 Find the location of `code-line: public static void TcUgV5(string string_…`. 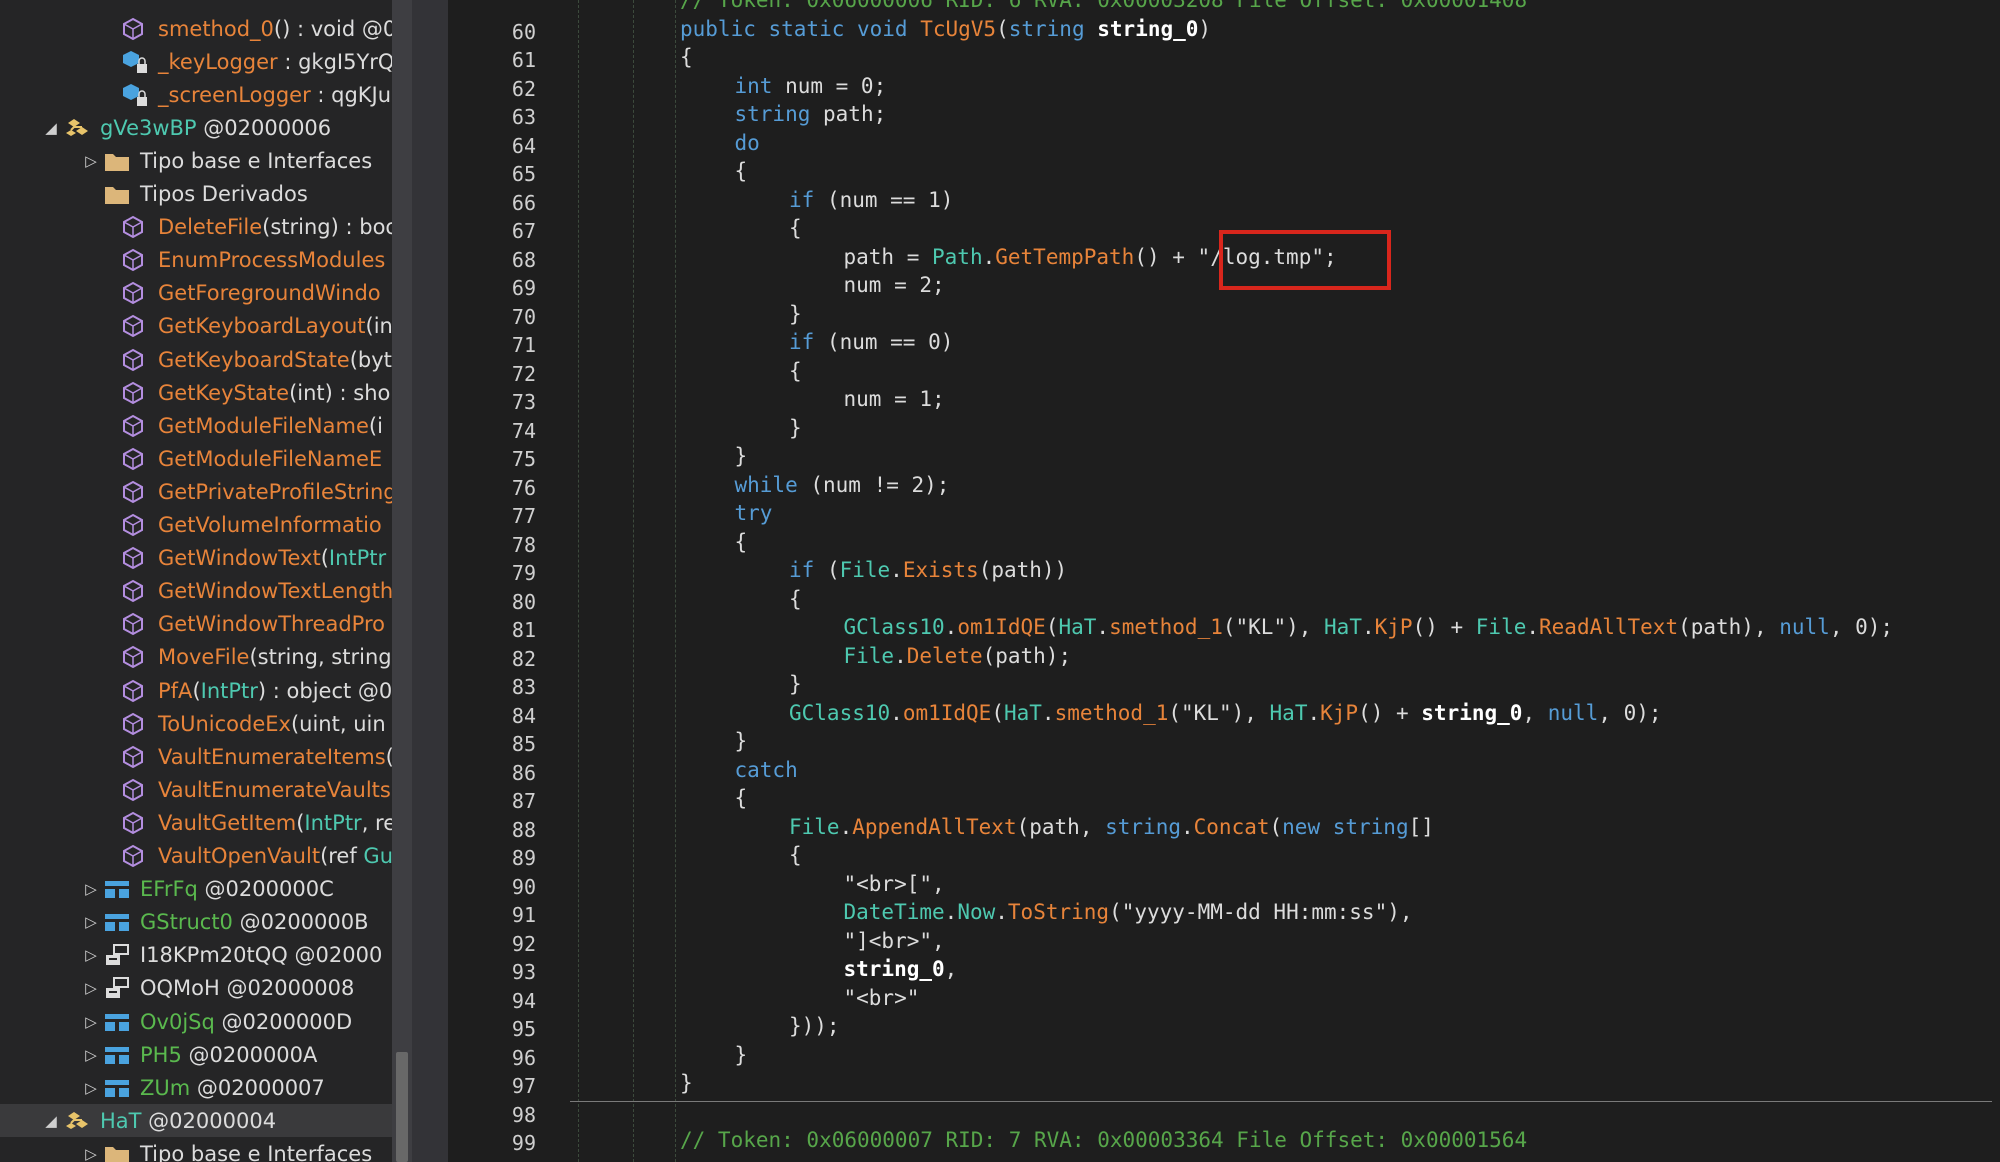

code-line: public static void TcUgV5(string string_… is located at coordinates (945, 29).